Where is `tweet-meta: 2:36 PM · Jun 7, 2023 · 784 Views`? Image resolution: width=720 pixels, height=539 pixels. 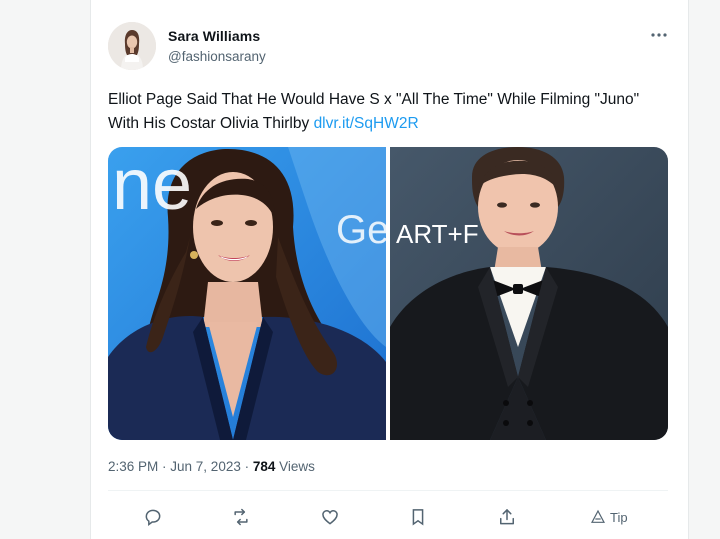
tweet-meta: 2:36 PM · Jun 7, 2023 · 784 Views is located at coordinates (211, 466).